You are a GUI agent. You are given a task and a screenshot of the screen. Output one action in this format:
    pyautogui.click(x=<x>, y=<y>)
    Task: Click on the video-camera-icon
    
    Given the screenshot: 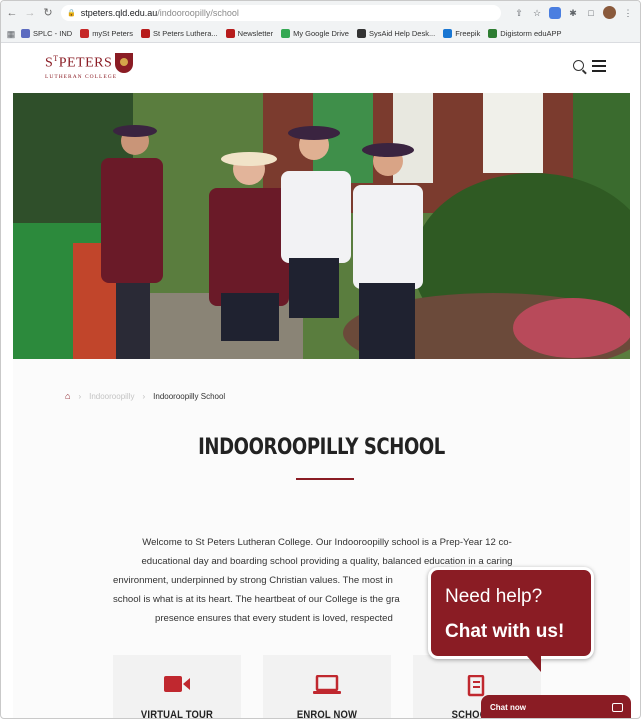 What is the action you would take?
    pyautogui.click(x=177, y=684)
    